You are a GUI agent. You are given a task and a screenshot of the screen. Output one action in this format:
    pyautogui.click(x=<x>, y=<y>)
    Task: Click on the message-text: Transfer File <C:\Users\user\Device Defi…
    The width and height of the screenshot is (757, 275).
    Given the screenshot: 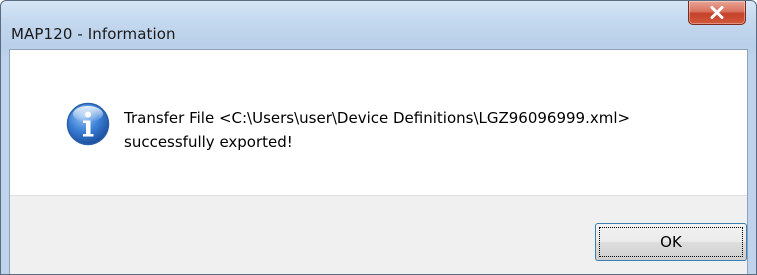 What is the action you would take?
    pyautogui.click(x=377, y=130)
    